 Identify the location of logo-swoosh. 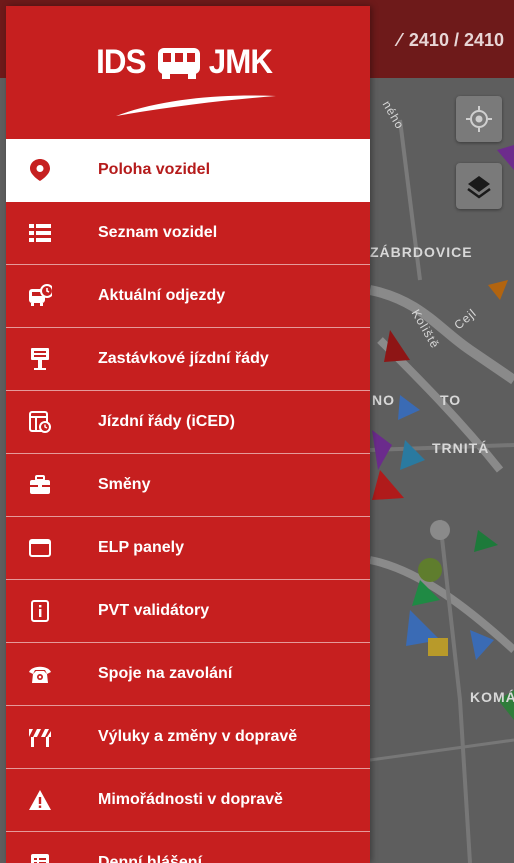
(196, 105).